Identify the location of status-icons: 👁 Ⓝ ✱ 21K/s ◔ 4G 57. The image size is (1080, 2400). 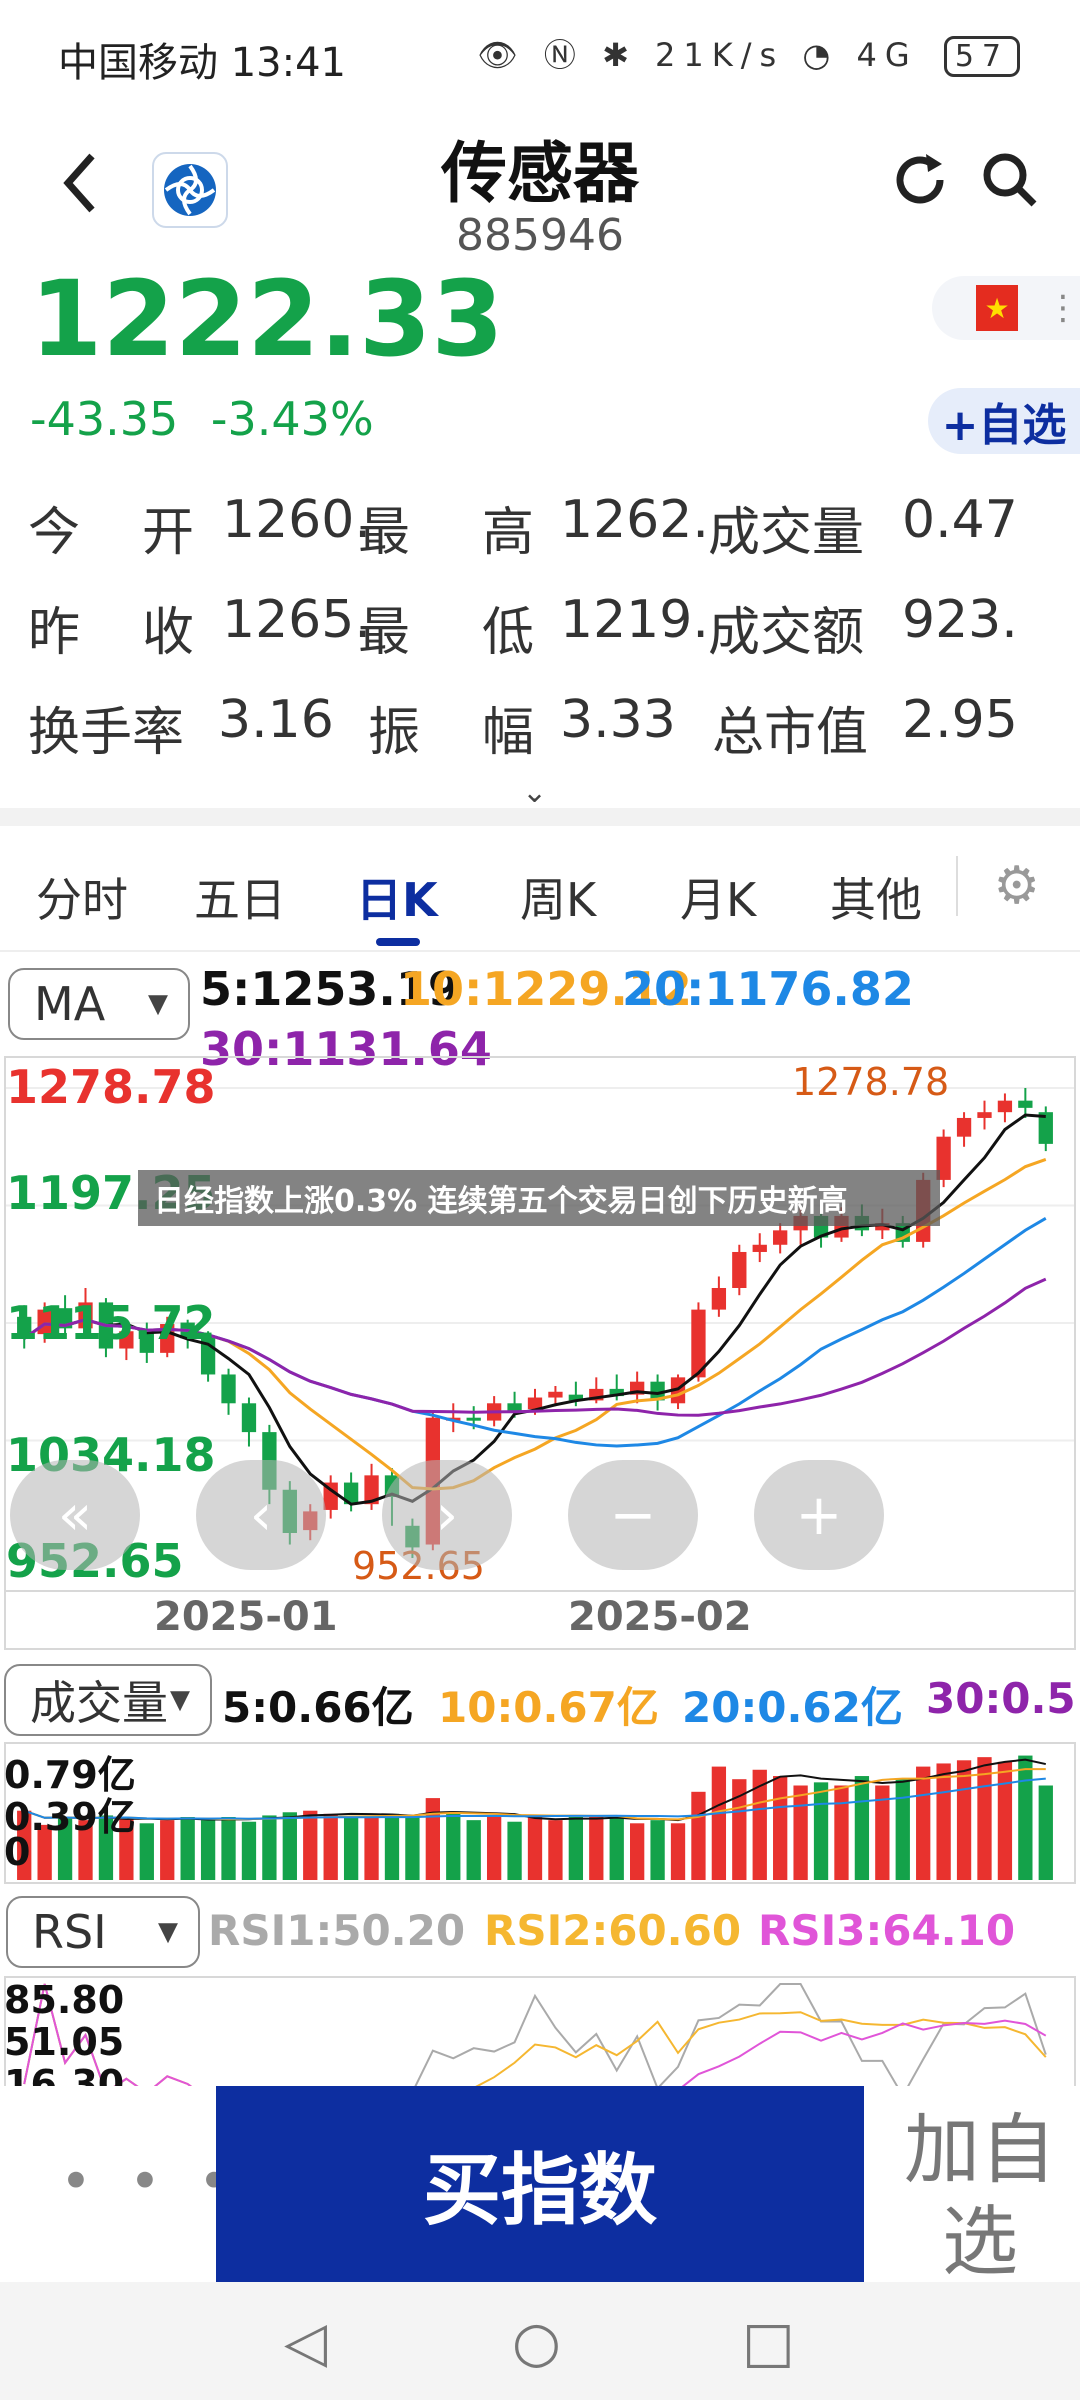
(748, 53).